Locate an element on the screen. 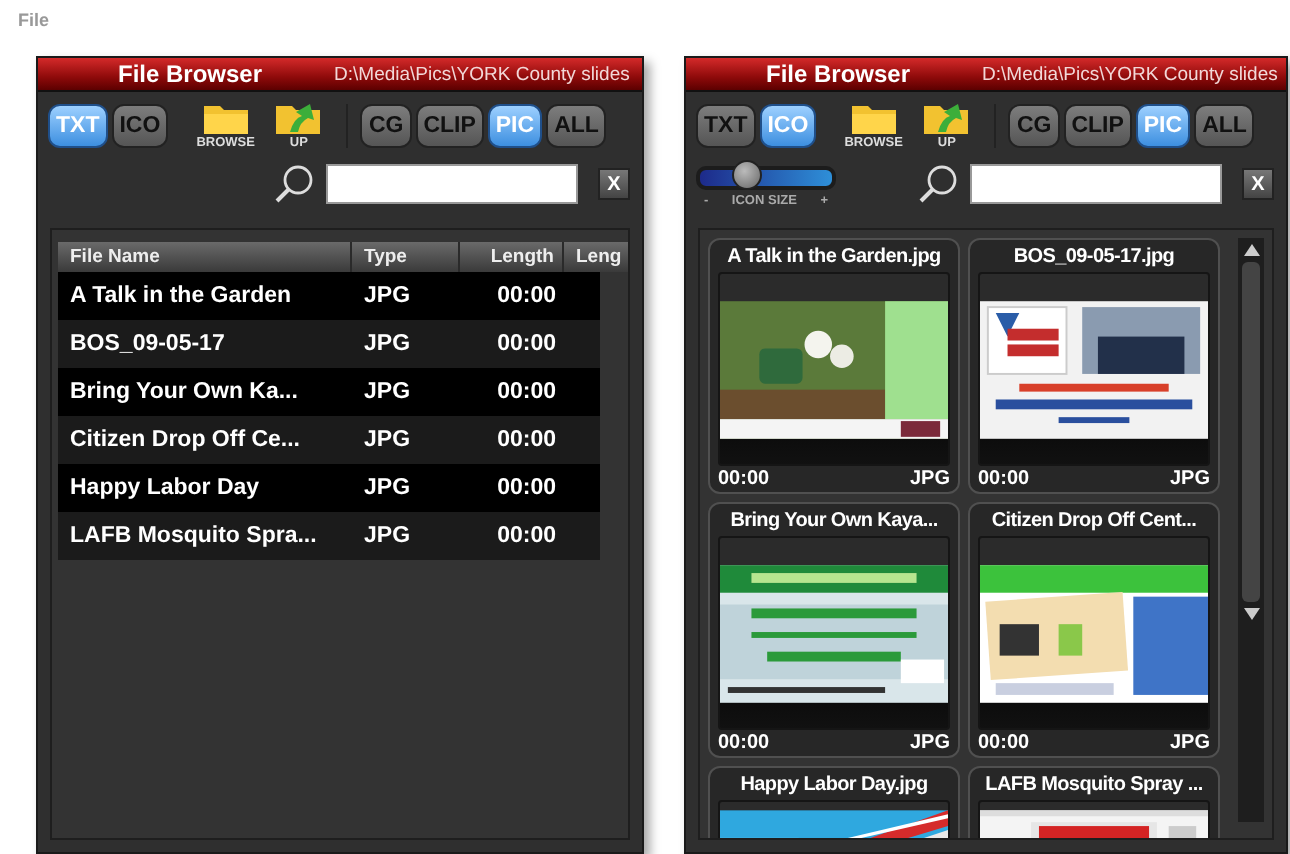 Image resolution: width=1290 pixels, height=854 pixels. table-cell-text: BOS_09-05-17 is located at coordinates (147, 344).